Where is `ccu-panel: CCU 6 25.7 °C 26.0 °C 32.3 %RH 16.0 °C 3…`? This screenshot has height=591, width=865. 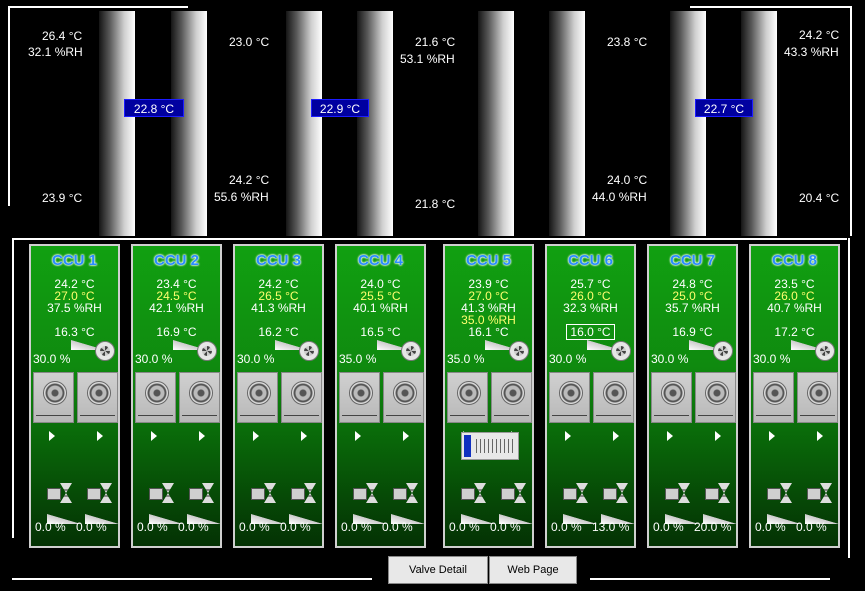 ccu-panel: CCU 6 25.7 °C 26.0 °C 32.3 %RH 16.0 °C 3… is located at coordinates (590, 396).